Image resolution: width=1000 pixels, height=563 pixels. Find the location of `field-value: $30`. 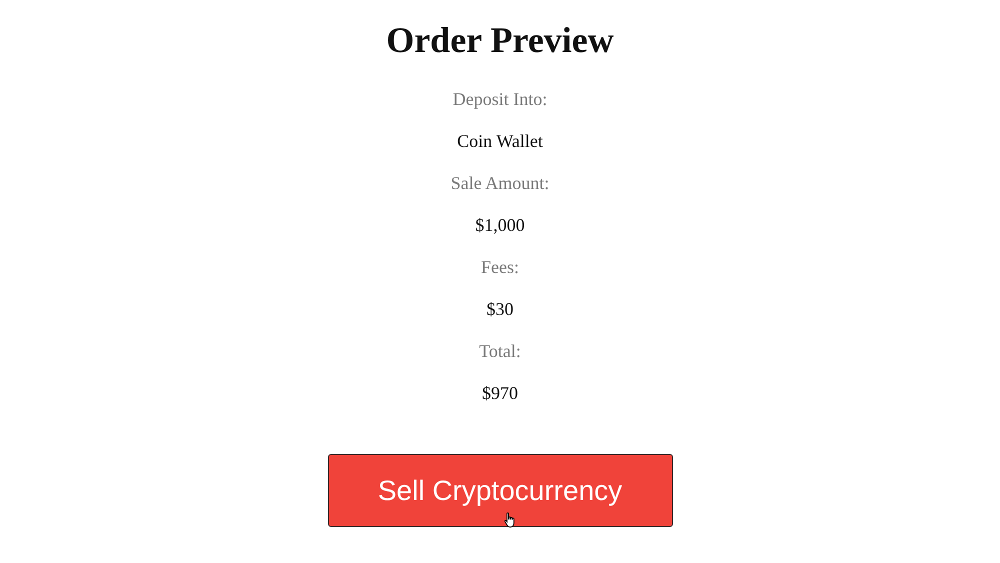

field-value: $30 is located at coordinates (500, 309).